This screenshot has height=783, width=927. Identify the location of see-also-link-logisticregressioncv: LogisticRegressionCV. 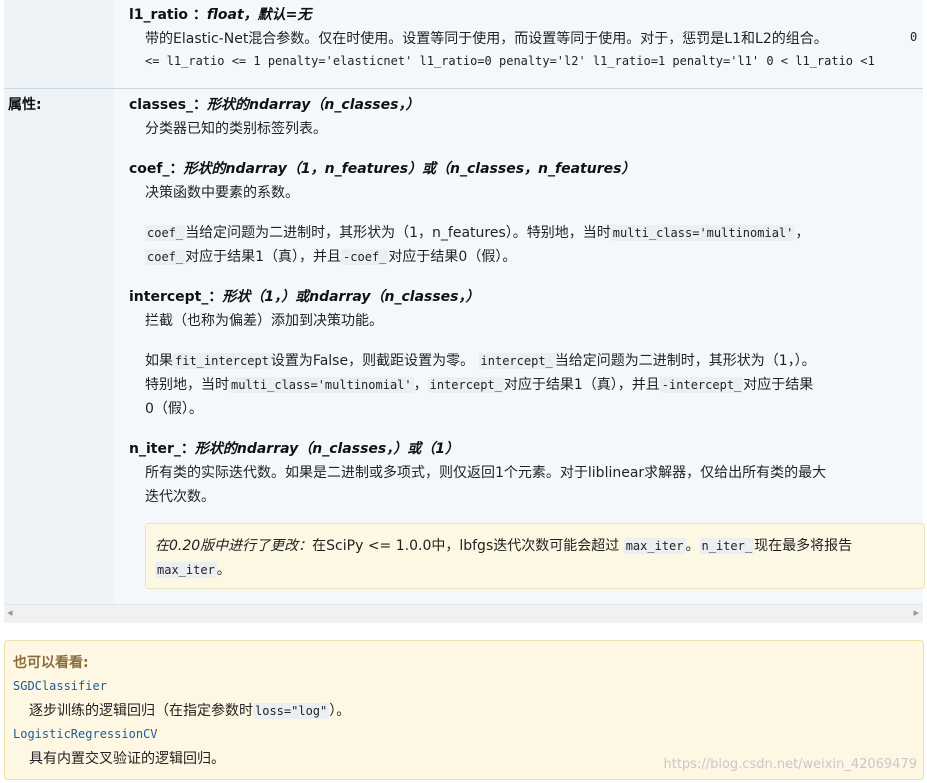
(85, 734).